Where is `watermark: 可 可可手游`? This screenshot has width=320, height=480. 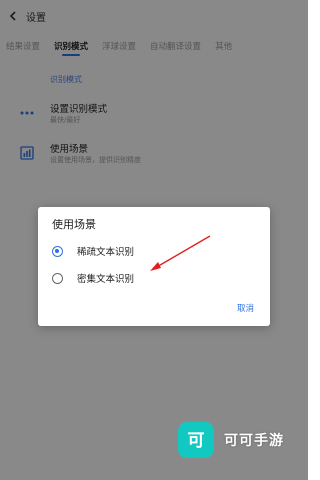
watermark: 可 可可手游 is located at coordinates (231, 440).